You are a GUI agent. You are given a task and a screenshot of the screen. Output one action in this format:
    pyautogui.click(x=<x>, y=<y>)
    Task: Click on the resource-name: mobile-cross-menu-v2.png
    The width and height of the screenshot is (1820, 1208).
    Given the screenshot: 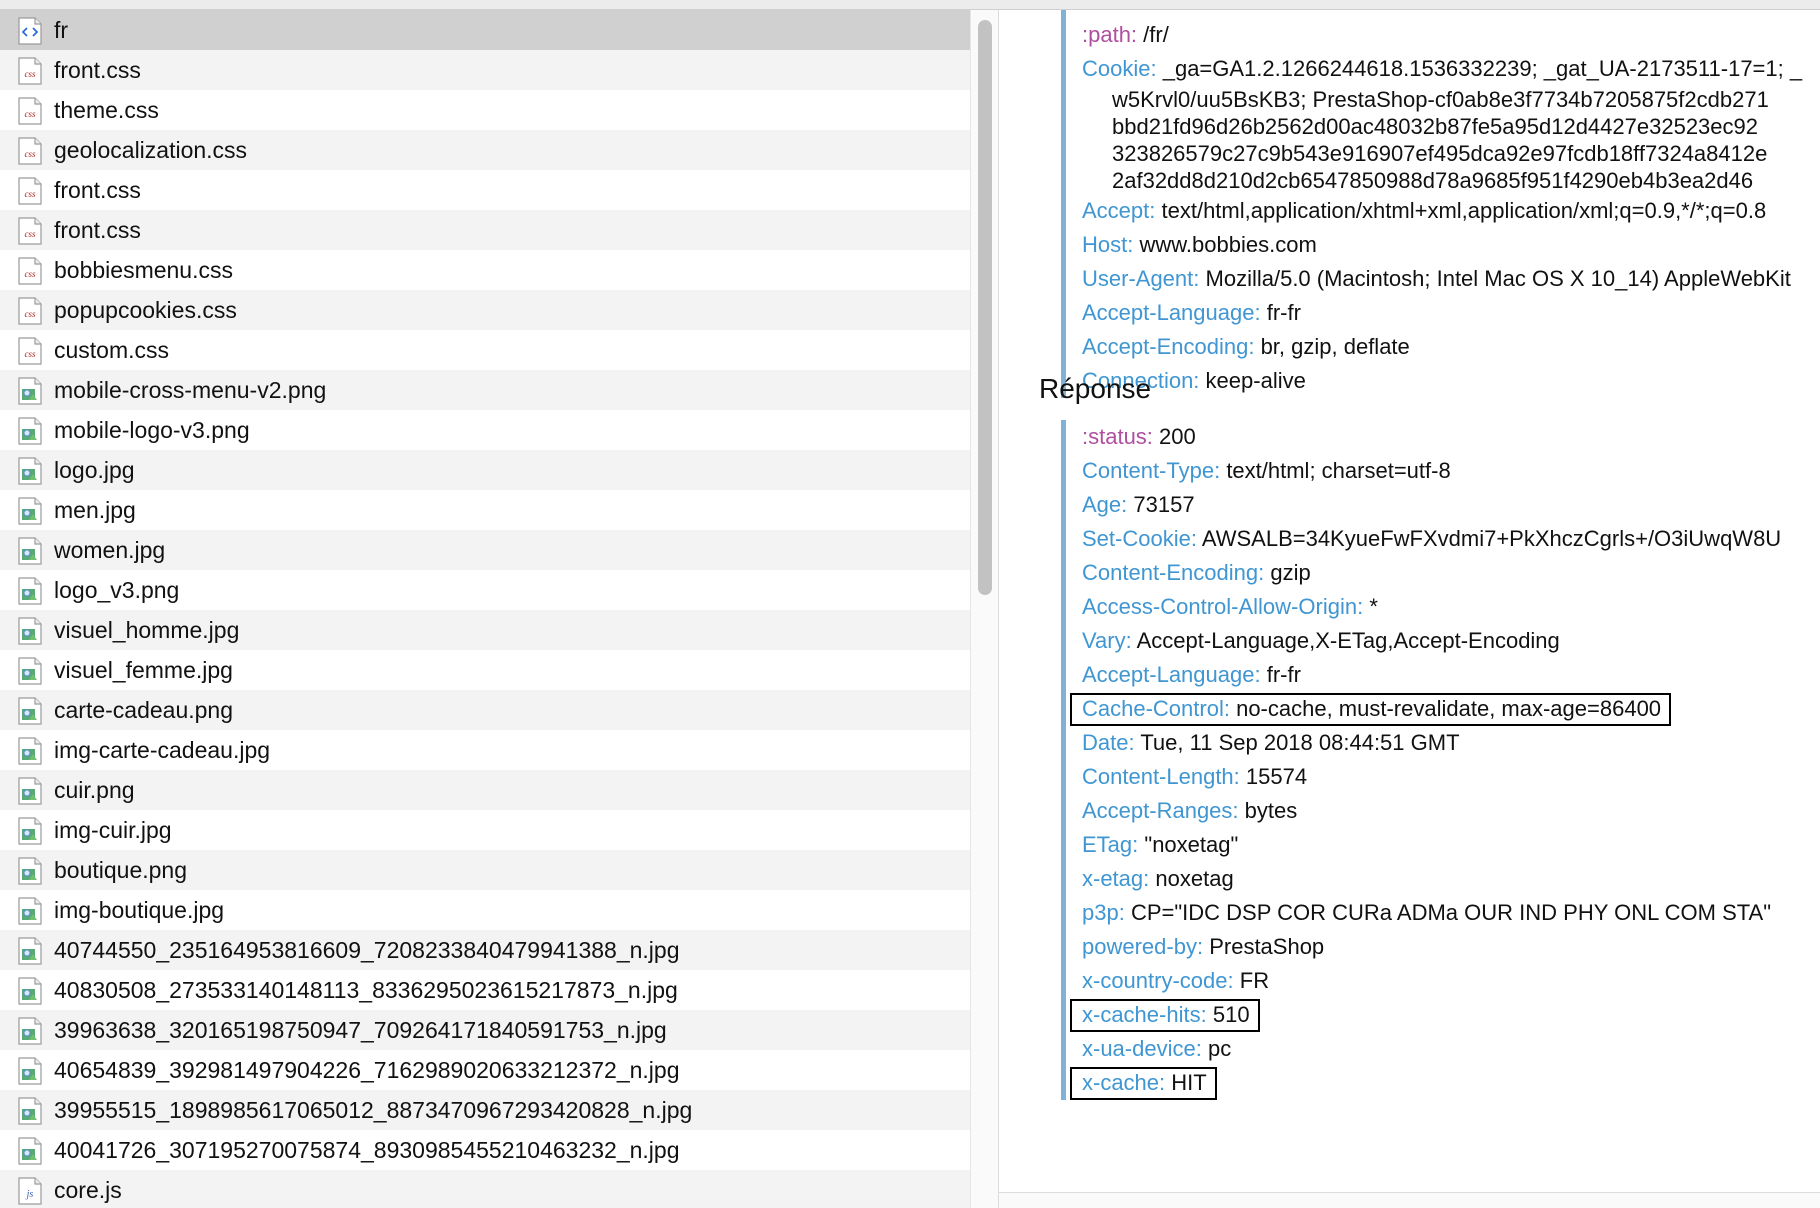 What is the action you would take?
    pyautogui.click(x=190, y=390)
    